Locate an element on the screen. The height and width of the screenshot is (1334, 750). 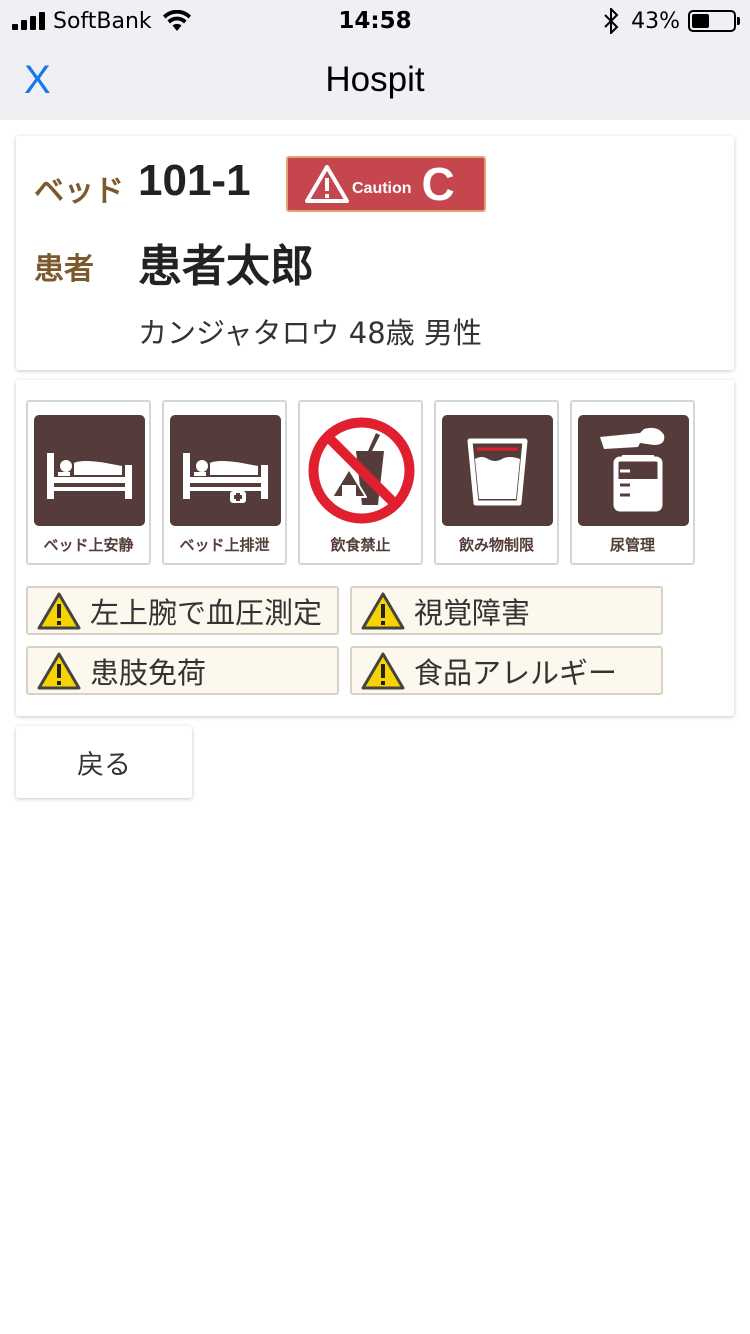
patient-name: 患者太郎 is located at coordinates (226, 266).